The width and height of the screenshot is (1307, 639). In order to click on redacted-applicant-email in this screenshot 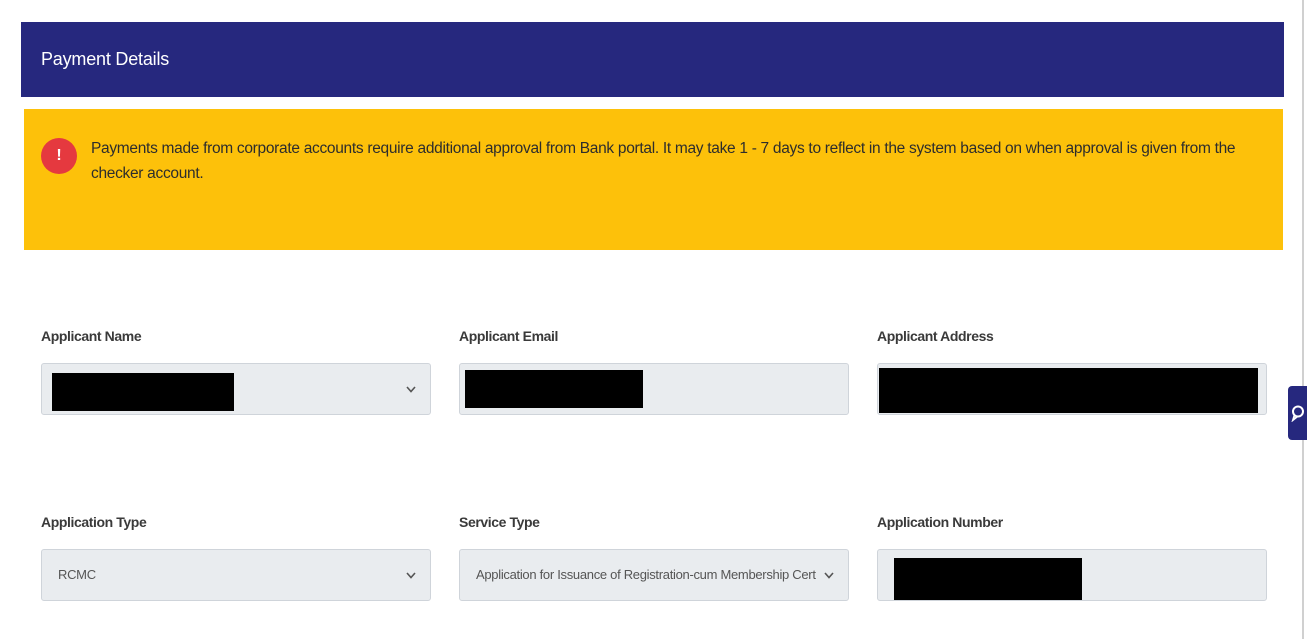, I will do `click(554, 389)`.